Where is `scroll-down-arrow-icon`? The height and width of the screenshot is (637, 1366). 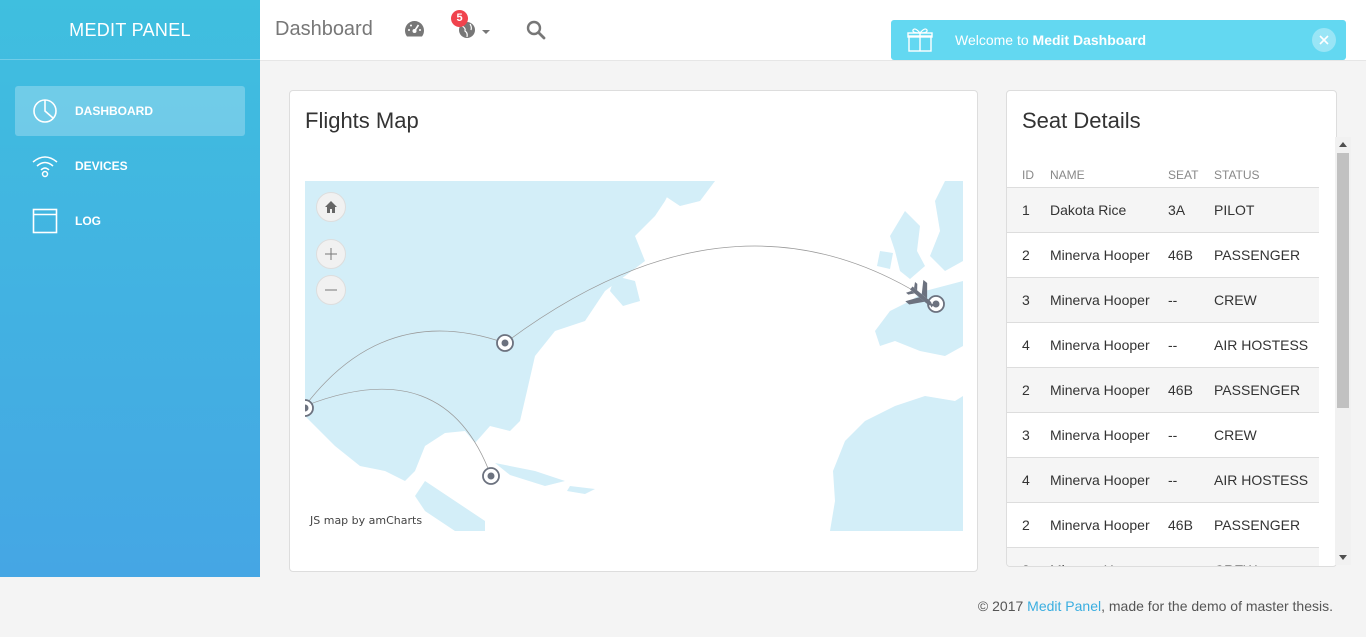
scroll-down-arrow-icon is located at coordinates (1343, 557).